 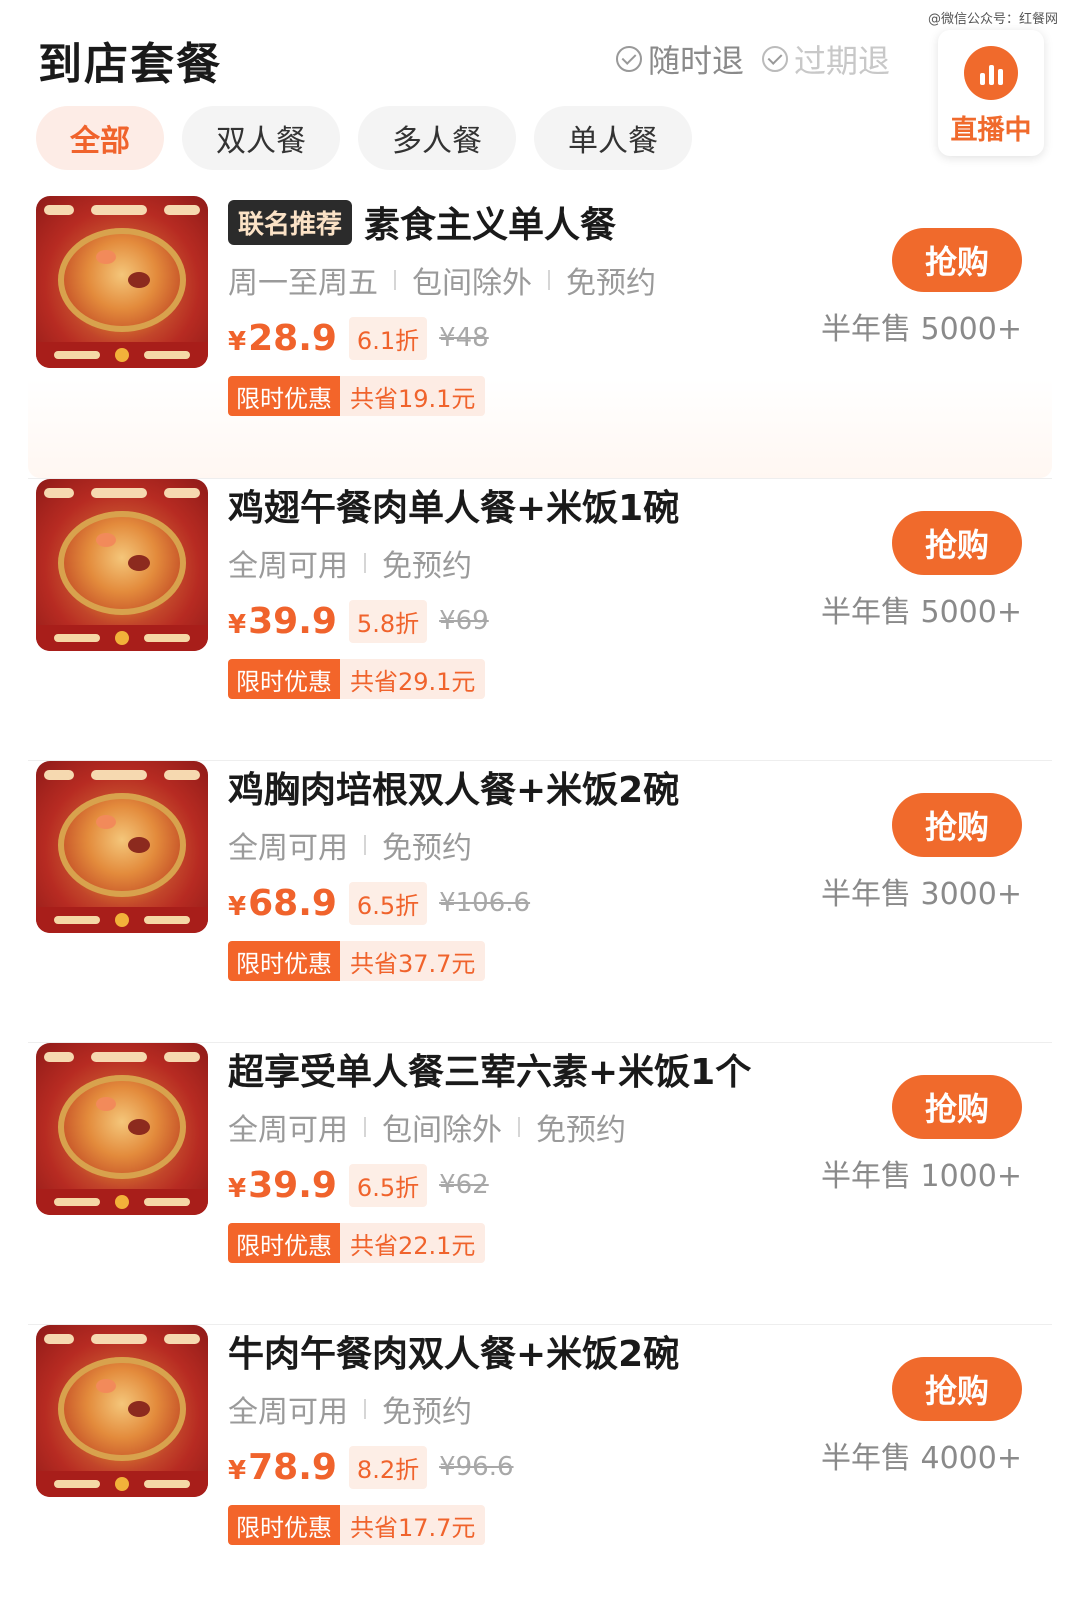 What do you see at coordinates (413, 679) in the screenshot?
I see `promo-savings: 共省29.1元` at bounding box center [413, 679].